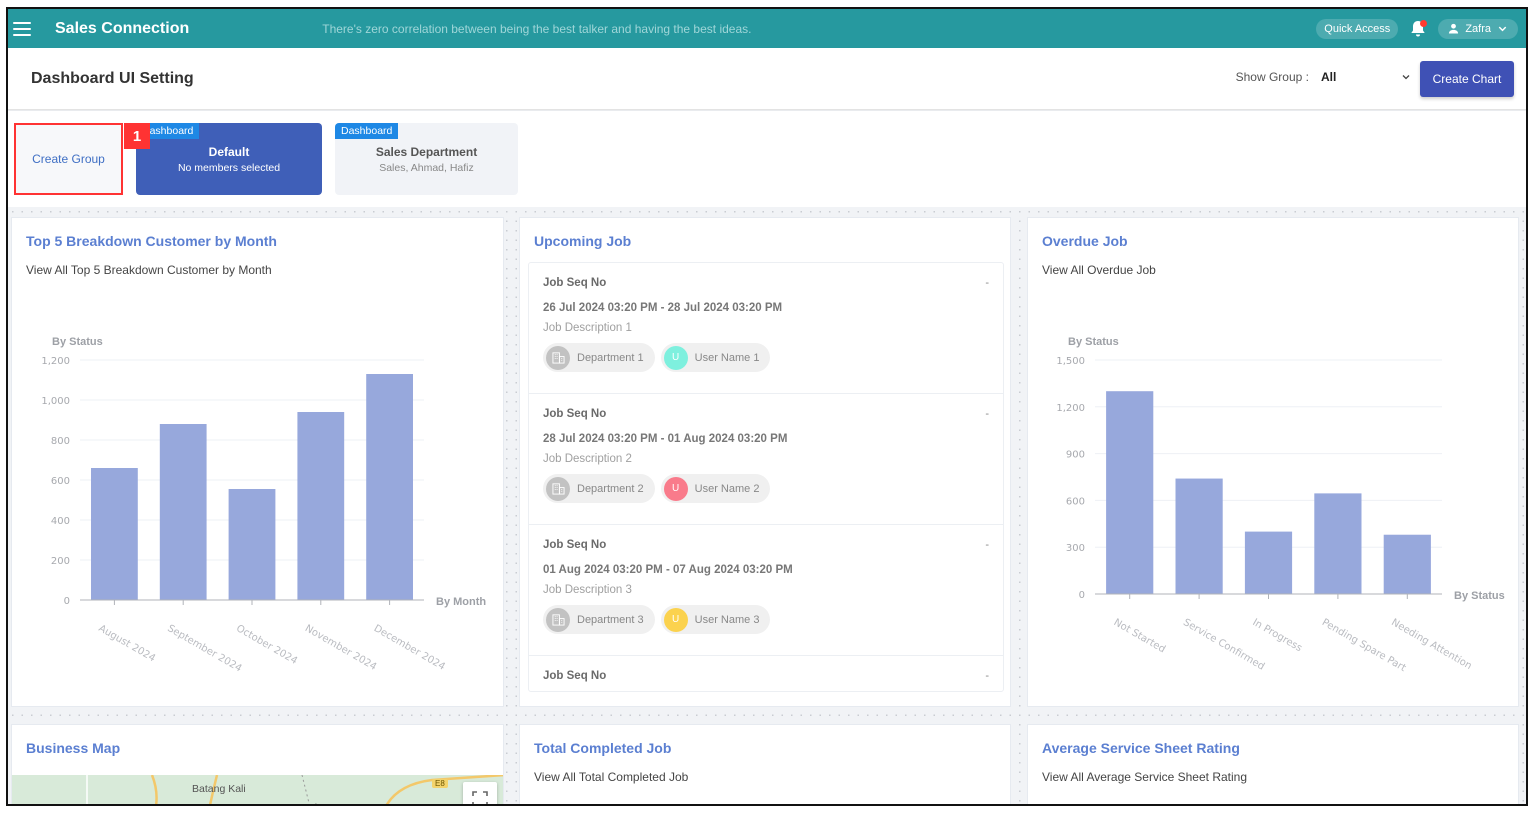 The height and width of the screenshot is (816, 1540). I want to click on y-tick-label: 800, so click(60, 441).